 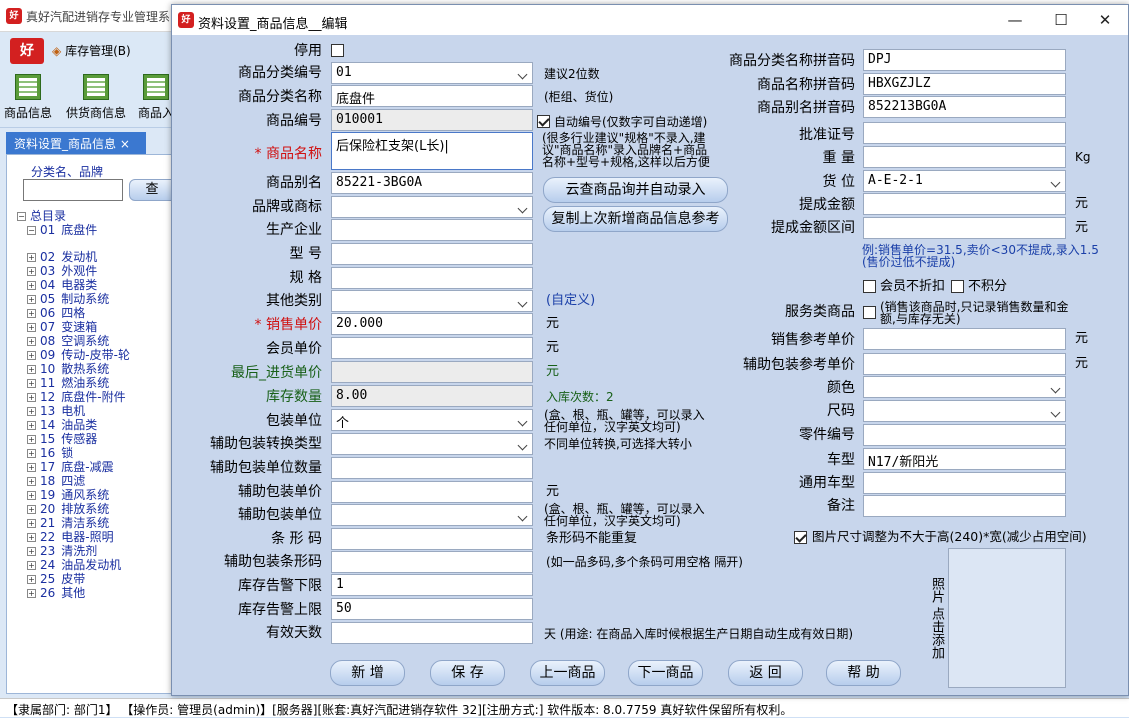 What do you see at coordinates (964, 228) in the screenshot?
I see `commission-range-input` at bounding box center [964, 228].